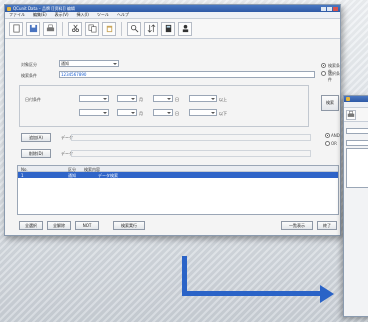 Image resolution: width=368 pixels, height=322 pixels. What do you see at coordinates (108, 175) in the screenshot?
I see `grid-cell-content: データ検索` at bounding box center [108, 175].